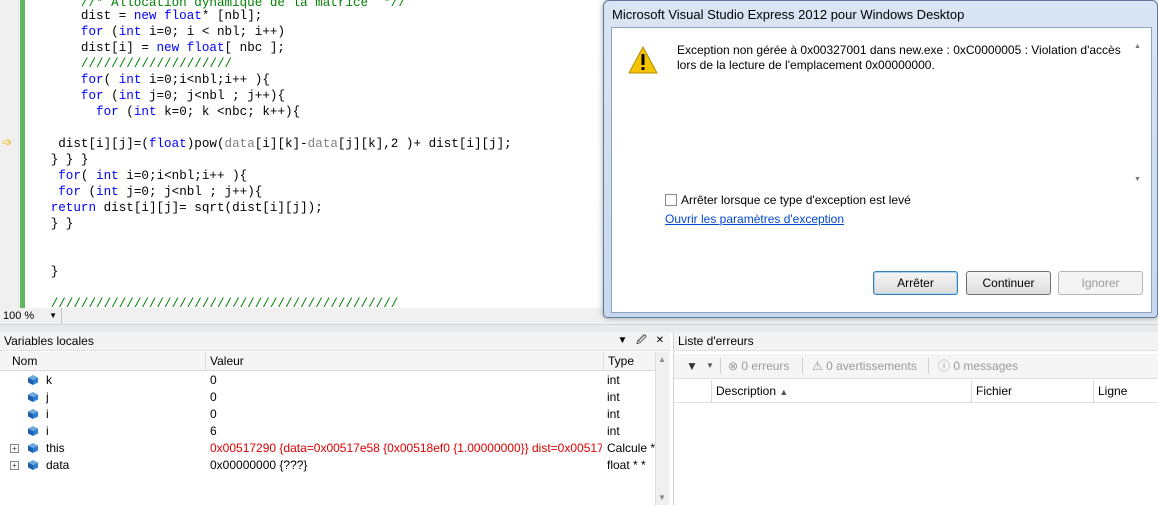  What do you see at coordinates (103, 361) in the screenshot?
I see `column-header-name: Nom` at bounding box center [103, 361].